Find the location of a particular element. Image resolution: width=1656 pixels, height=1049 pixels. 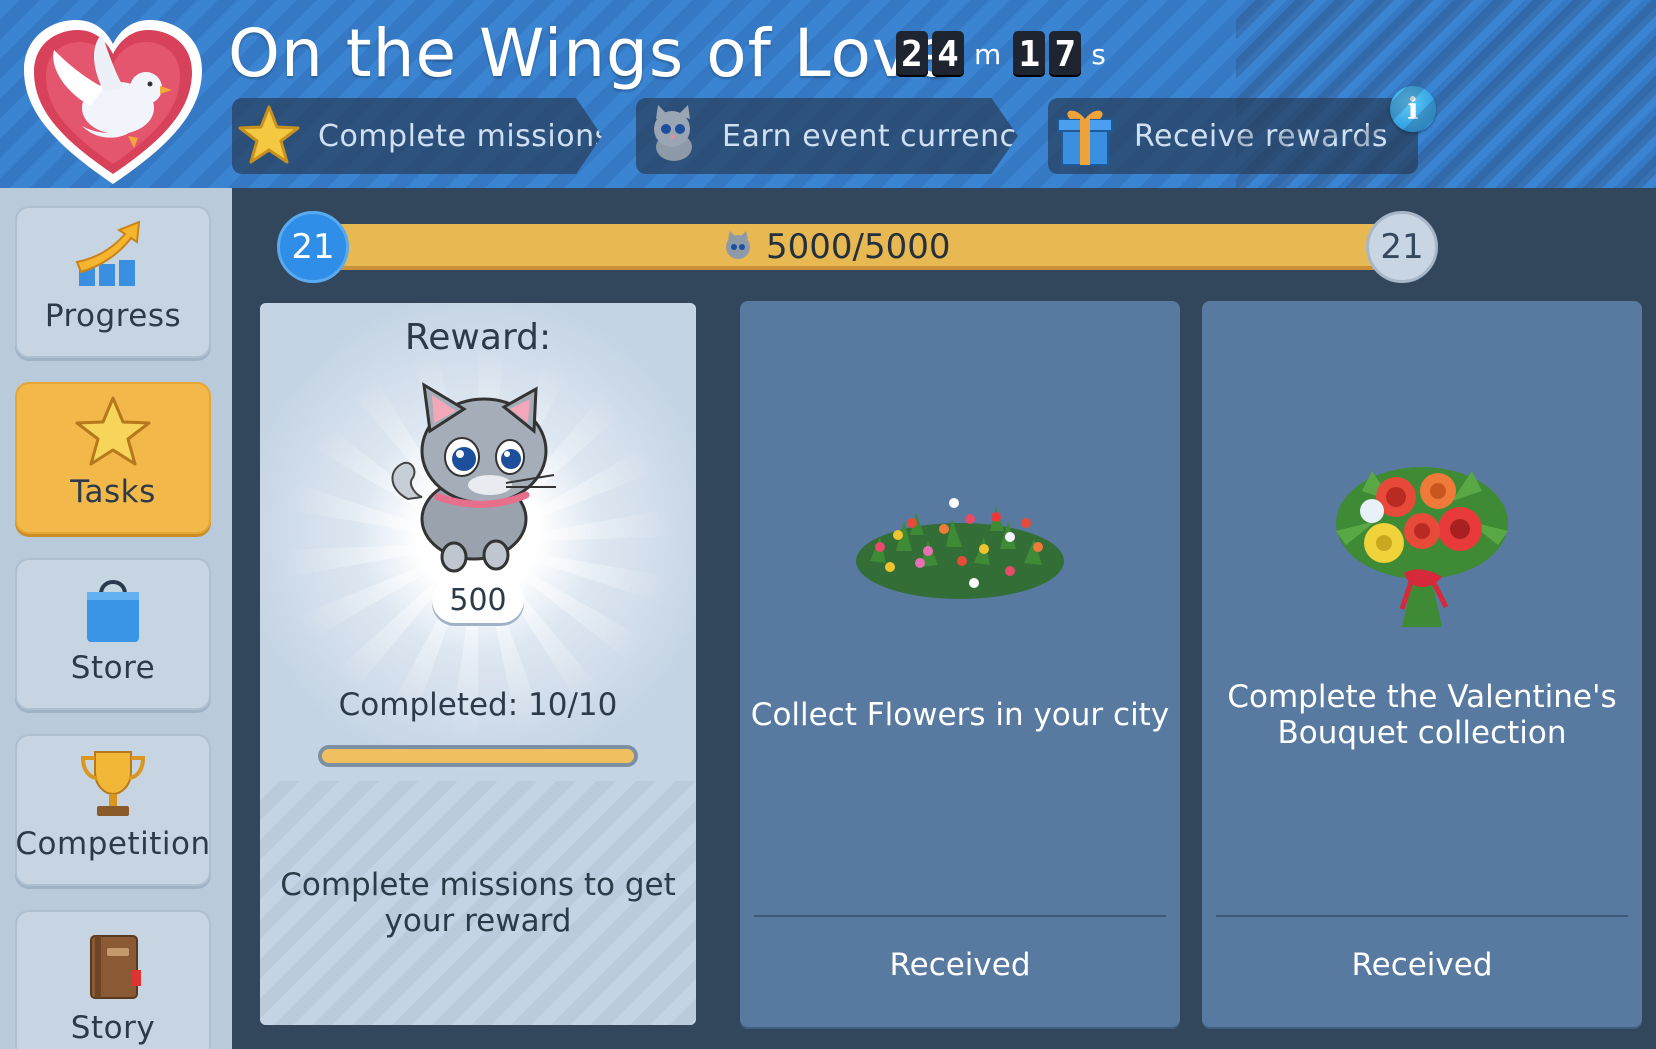

sidebar-item-label: Progress is located at coordinates (113, 316).